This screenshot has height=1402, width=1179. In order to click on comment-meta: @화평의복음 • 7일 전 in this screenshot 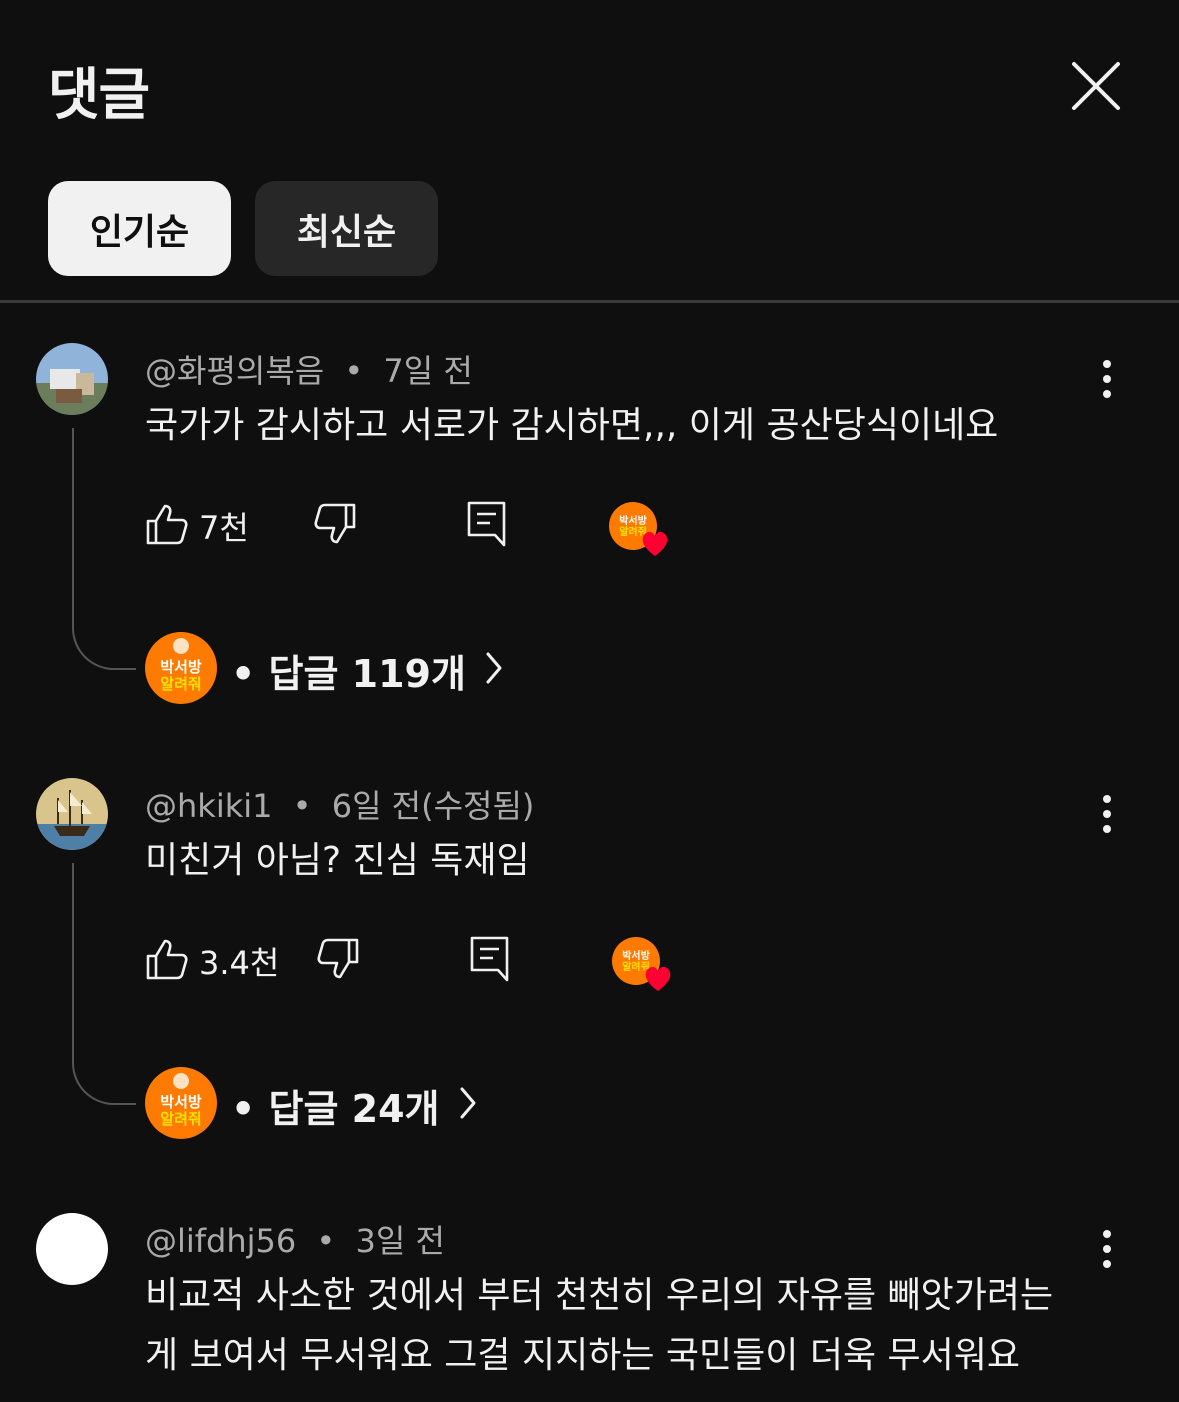, I will do `click(309, 369)`.